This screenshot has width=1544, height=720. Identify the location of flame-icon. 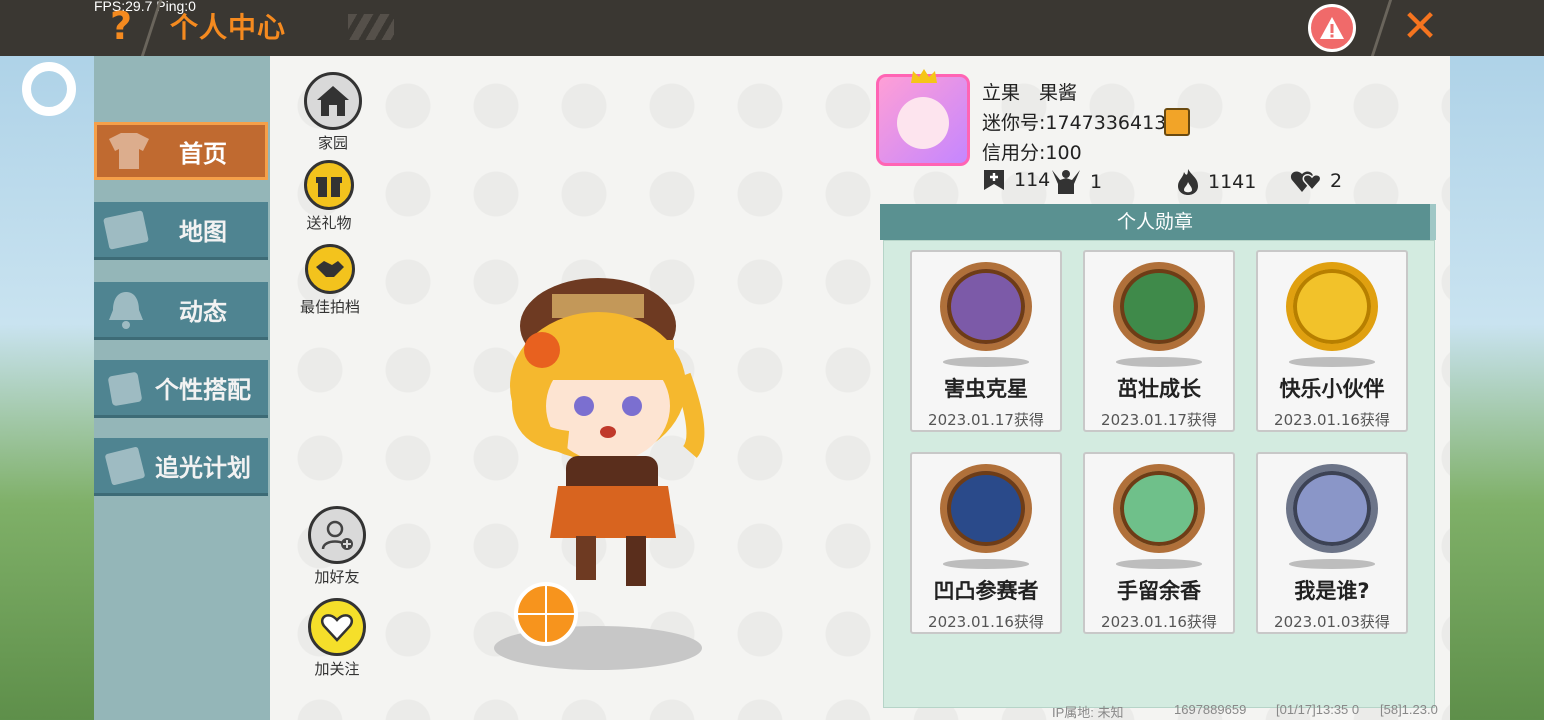
(1188, 182).